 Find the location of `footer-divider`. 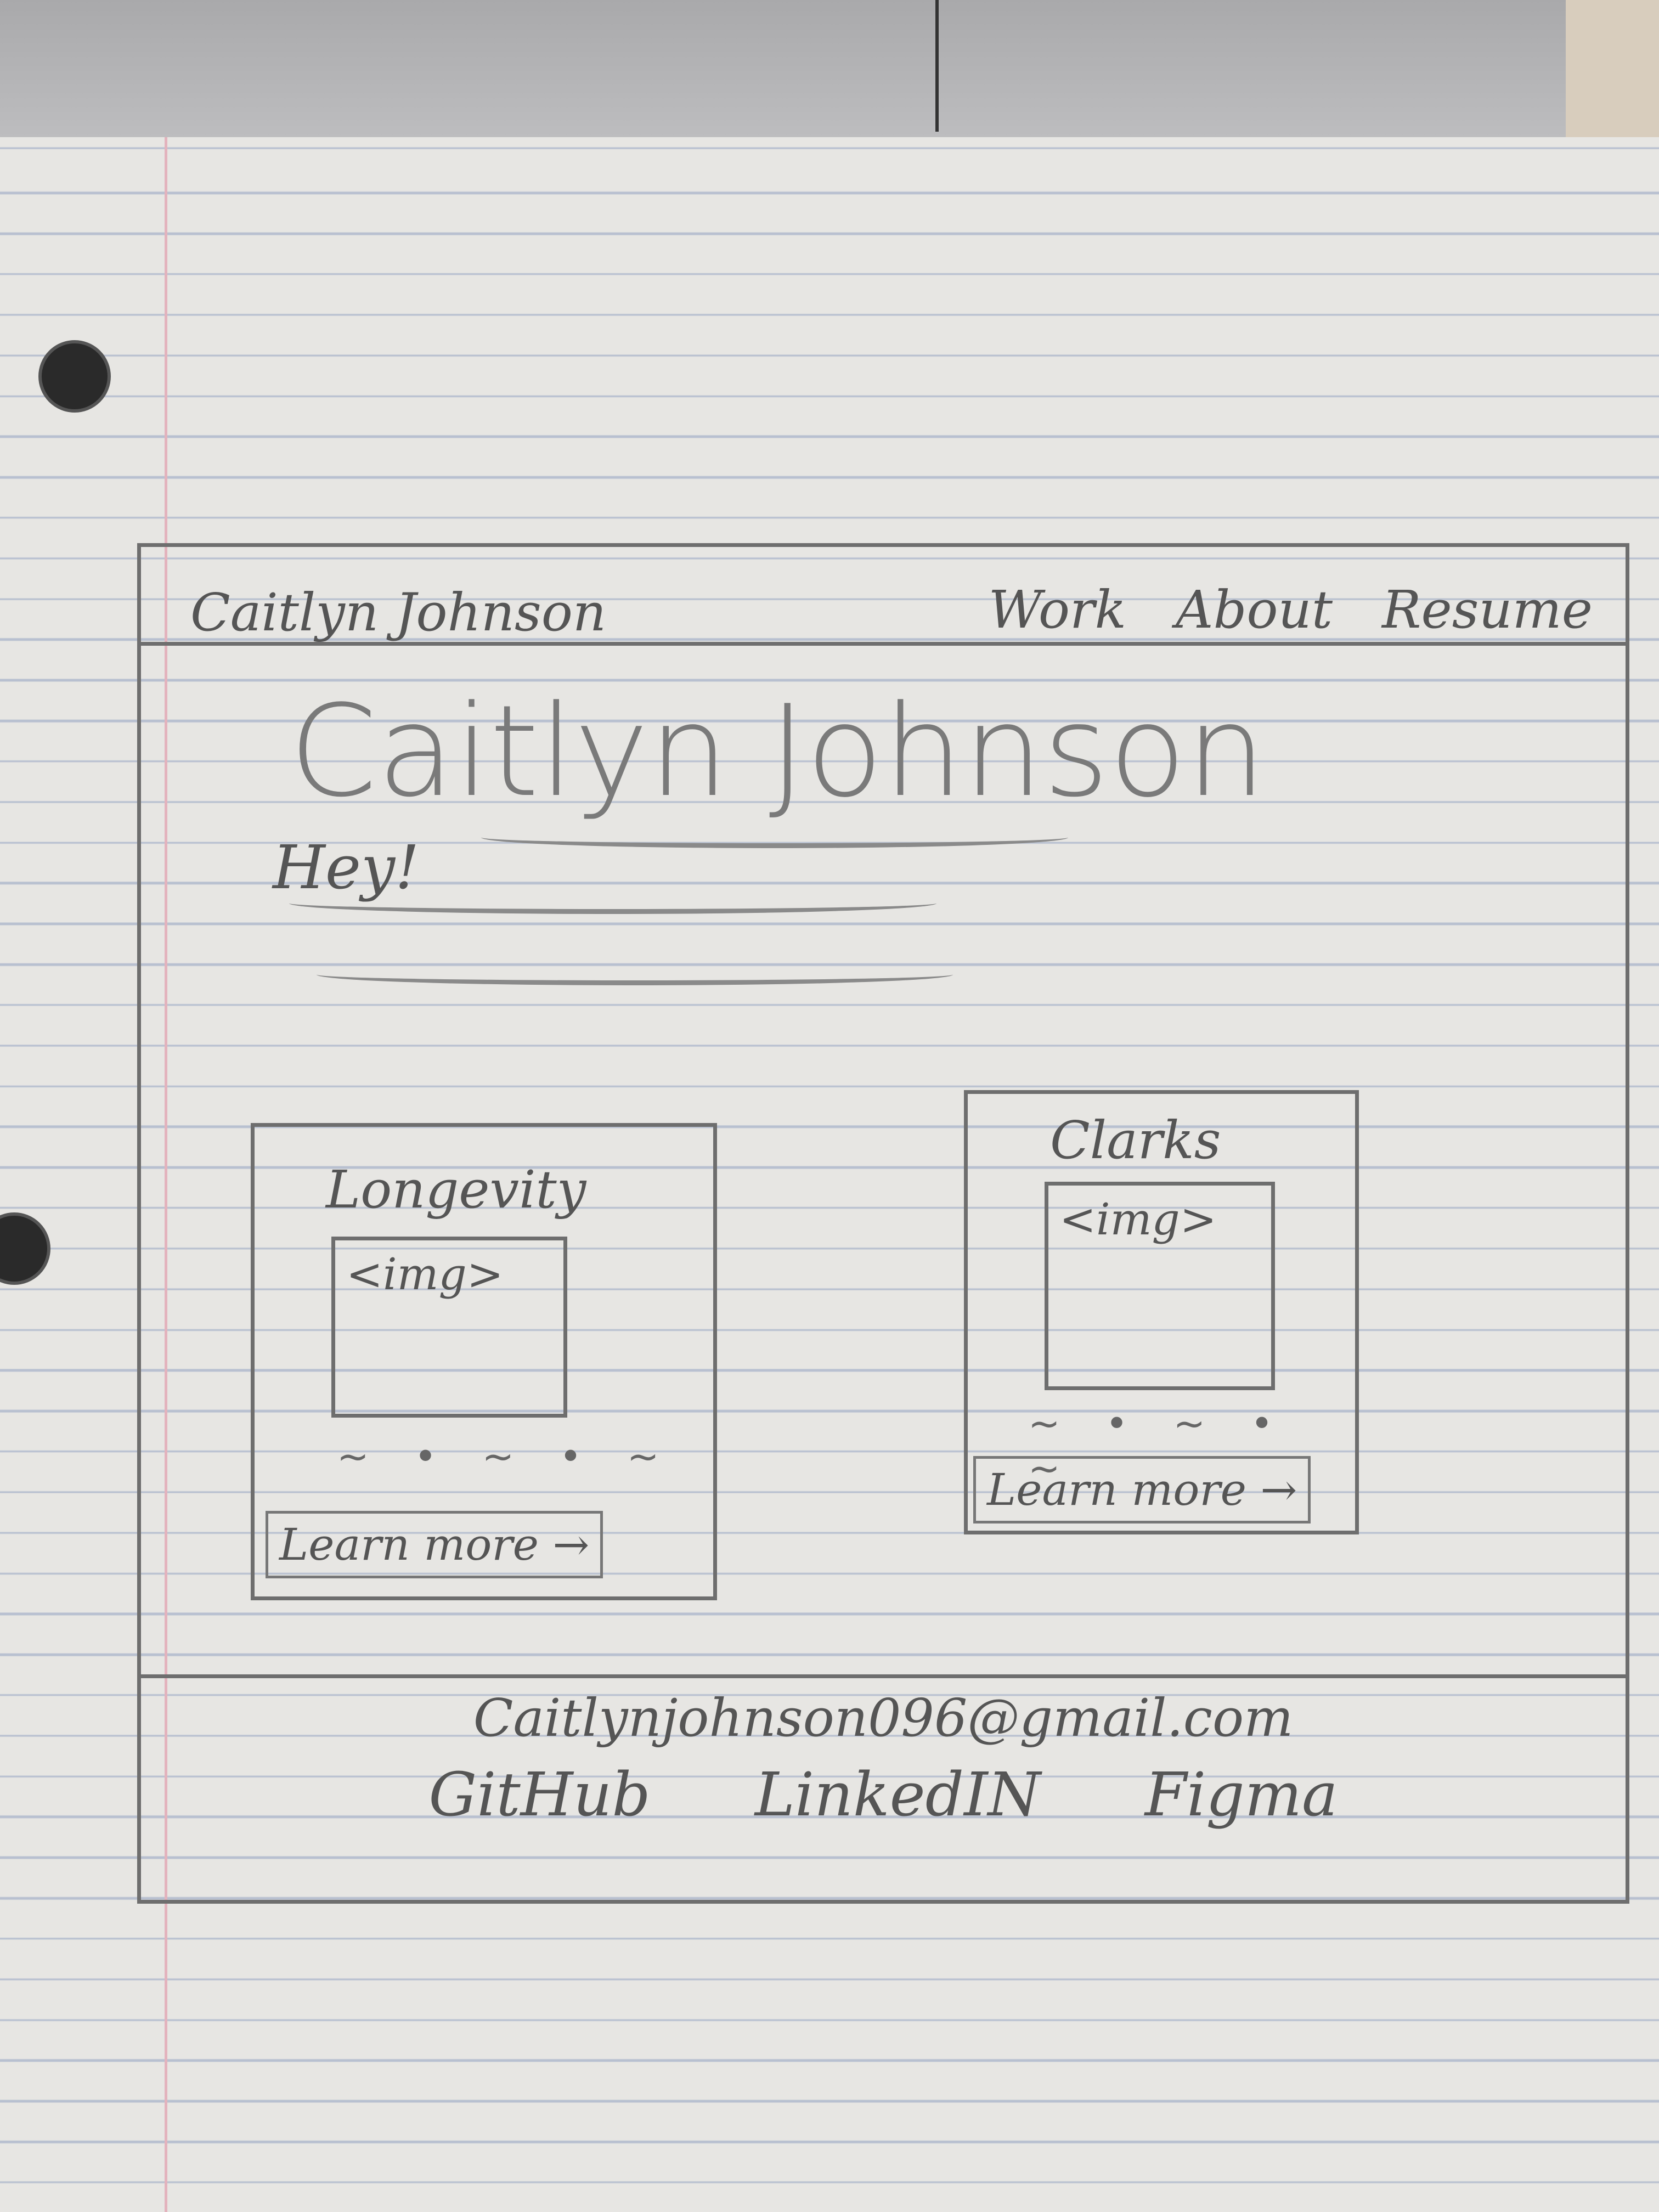

footer-divider is located at coordinates (883, 1676).